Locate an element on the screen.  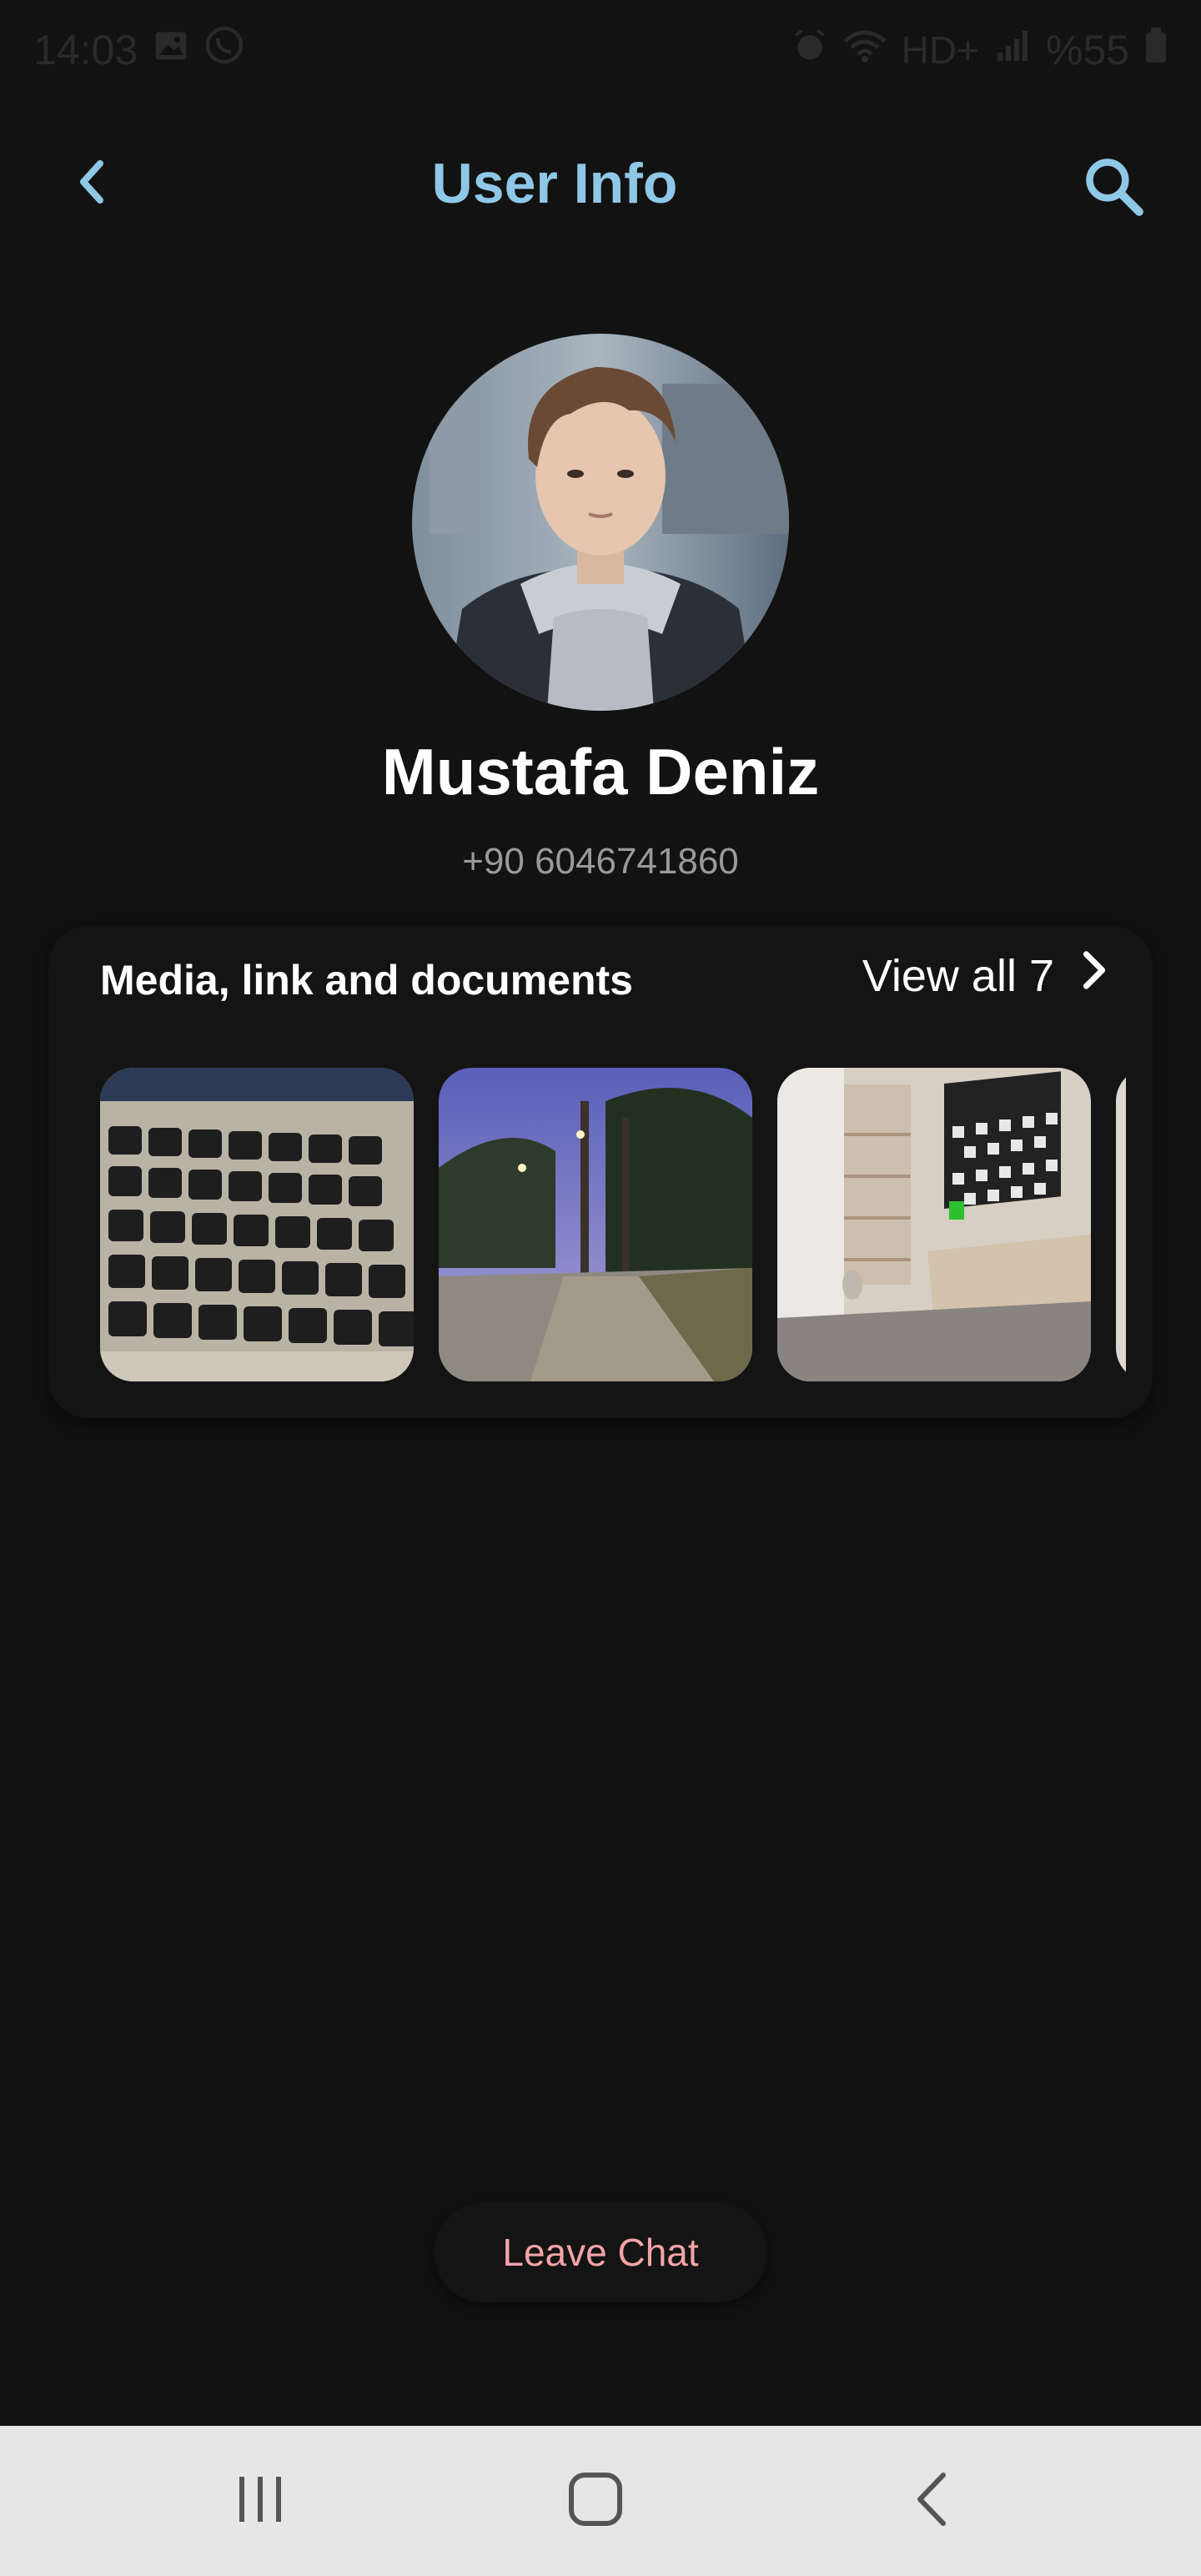
whatsapp-icon is located at coordinates (224, 50).